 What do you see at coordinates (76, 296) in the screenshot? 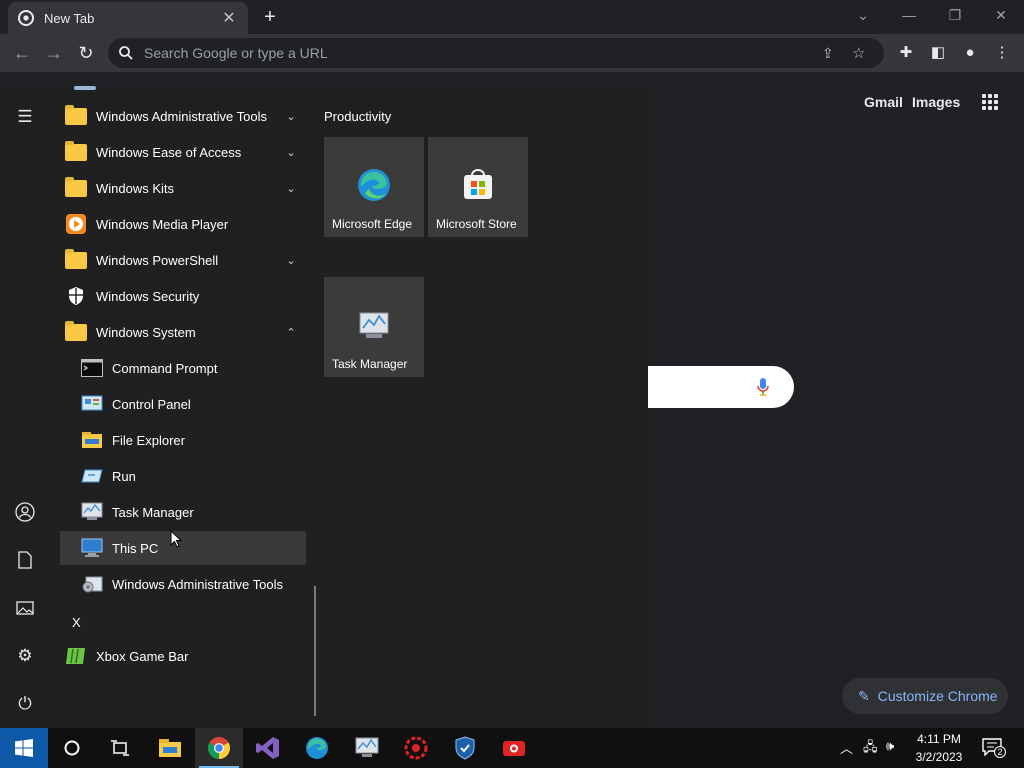
I see `shield-icon` at bounding box center [76, 296].